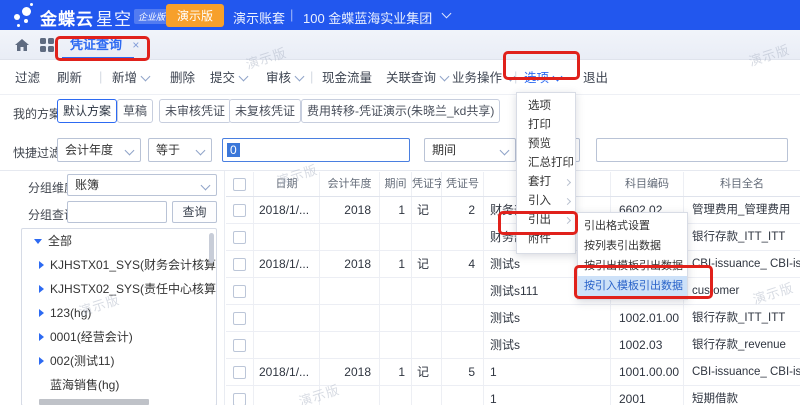  I want to click on col-period: 期间, so click(396, 184).